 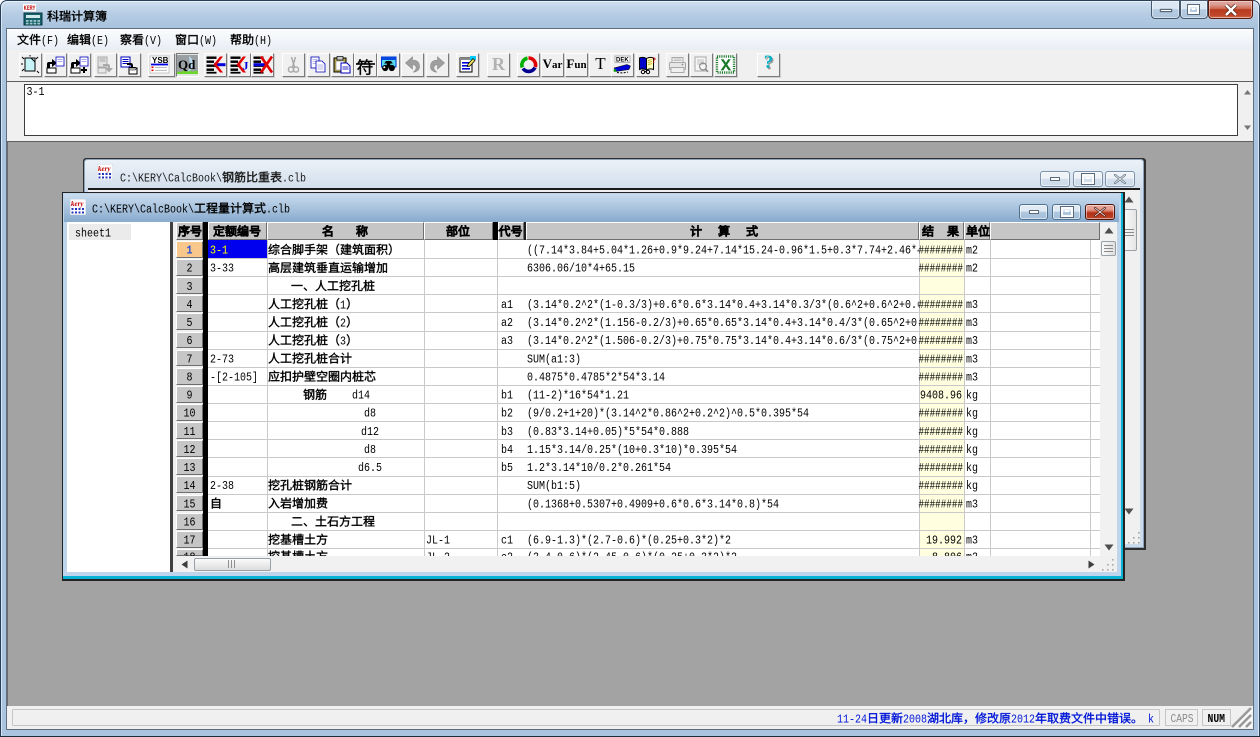 I want to click on svg-text: Qd, so click(x=187, y=64).